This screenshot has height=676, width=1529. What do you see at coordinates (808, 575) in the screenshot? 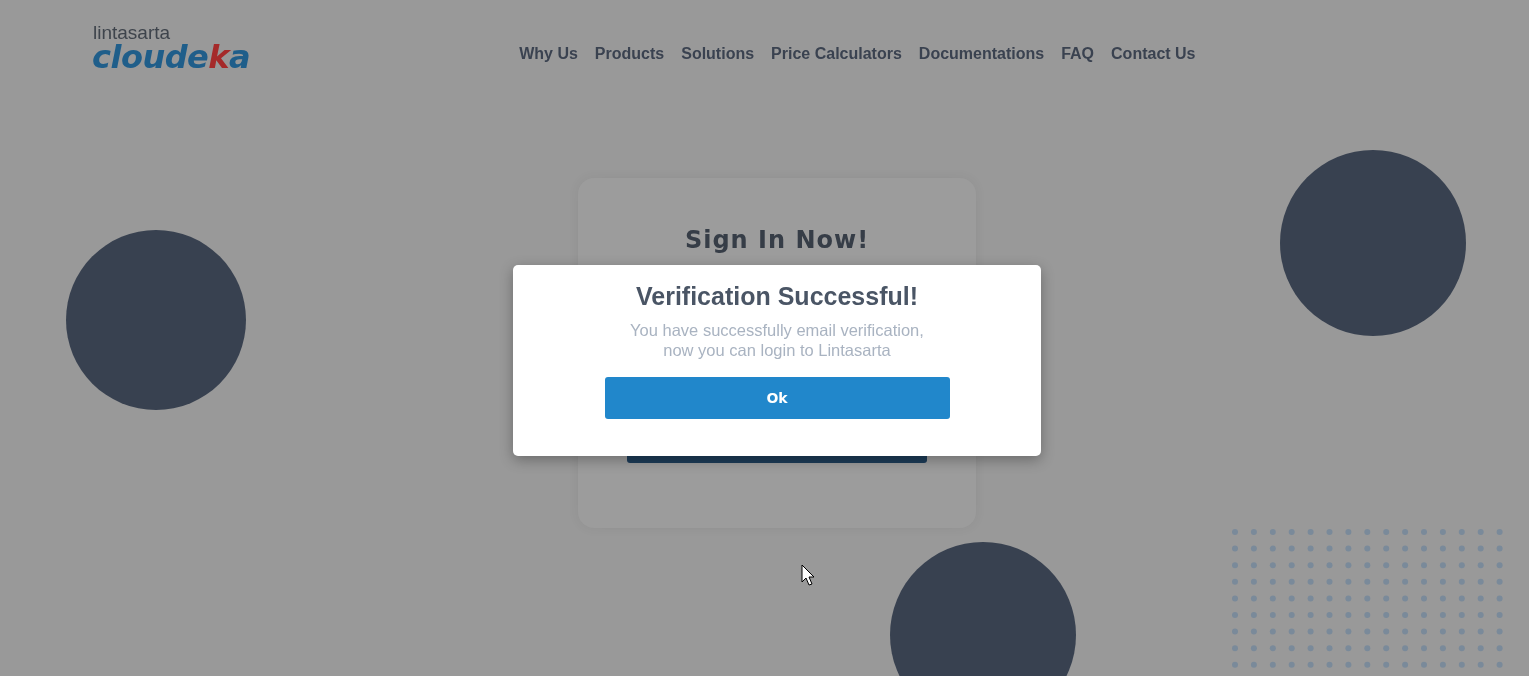
I see `cursor-icon` at bounding box center [808, 575].